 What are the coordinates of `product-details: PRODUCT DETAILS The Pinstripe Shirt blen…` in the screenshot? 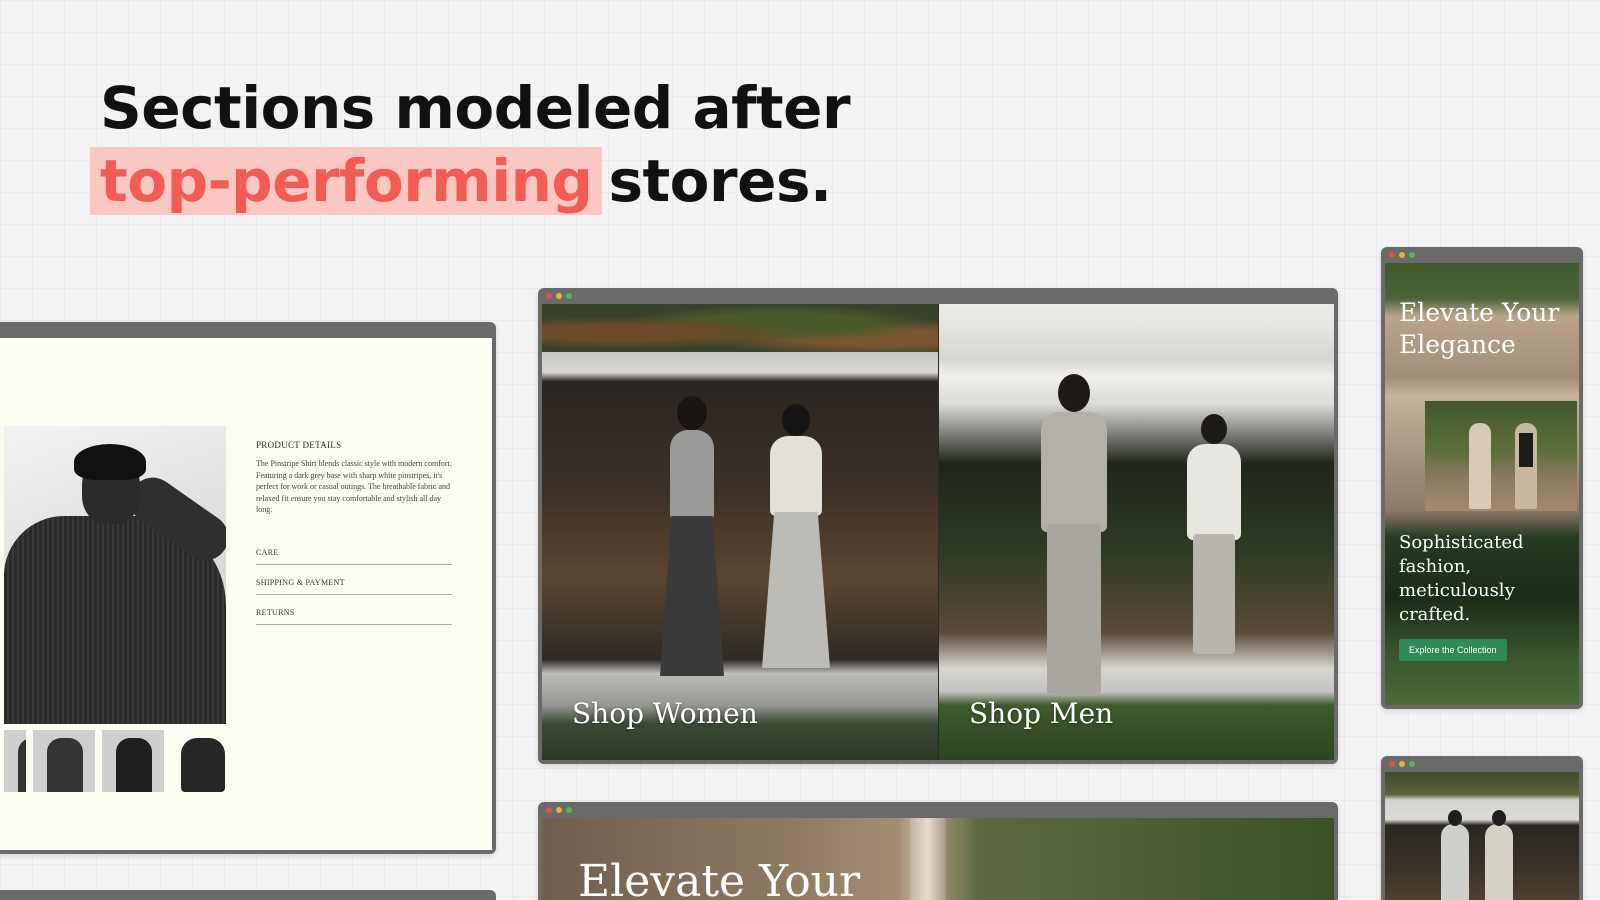 It's located at (354, 478).